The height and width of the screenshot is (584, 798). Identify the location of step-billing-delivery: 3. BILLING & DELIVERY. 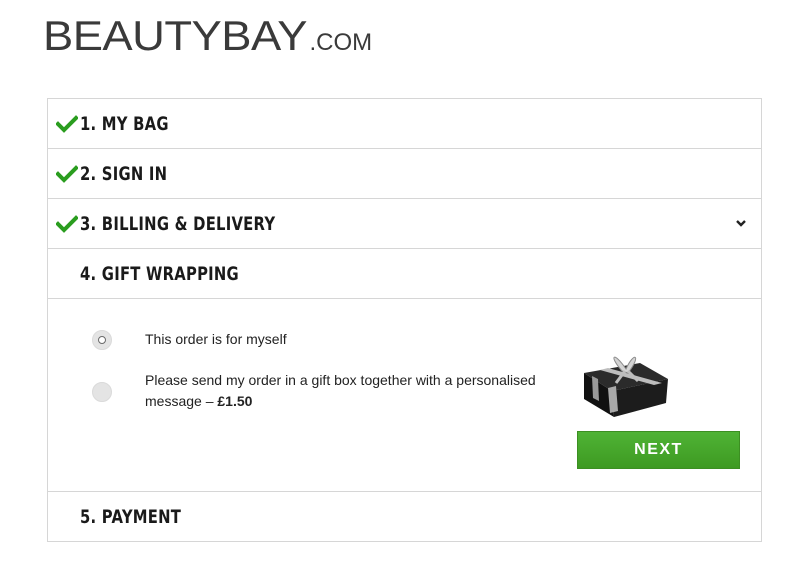
(404, 224).